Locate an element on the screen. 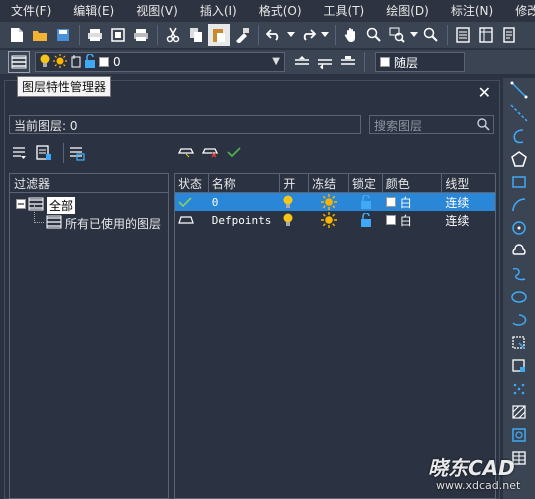 The image size is (535, 499). undo-icon is located at coordinates (274, 35).